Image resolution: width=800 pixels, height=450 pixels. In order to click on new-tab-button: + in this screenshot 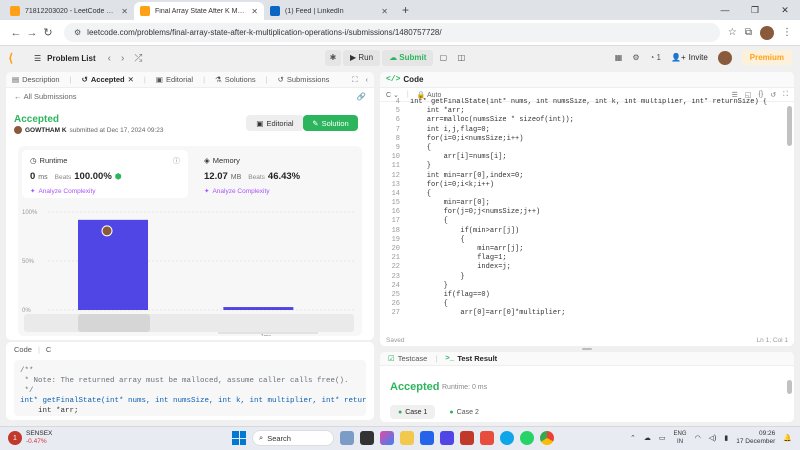, I will do `click(405, 11)`.